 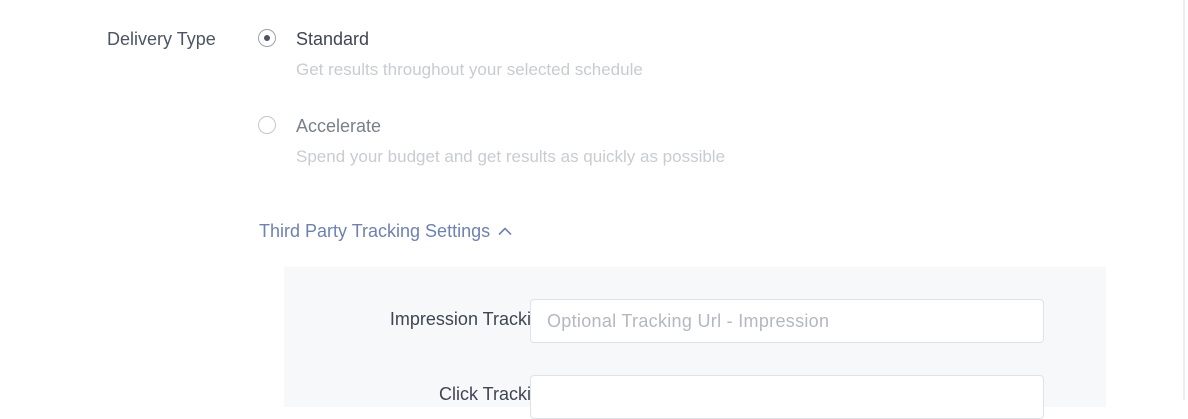 What do you see at coordinates (161, 39) in the screenshot?
I see `delivery-type-label: Delivery Type` at bounding box center [161, 39].